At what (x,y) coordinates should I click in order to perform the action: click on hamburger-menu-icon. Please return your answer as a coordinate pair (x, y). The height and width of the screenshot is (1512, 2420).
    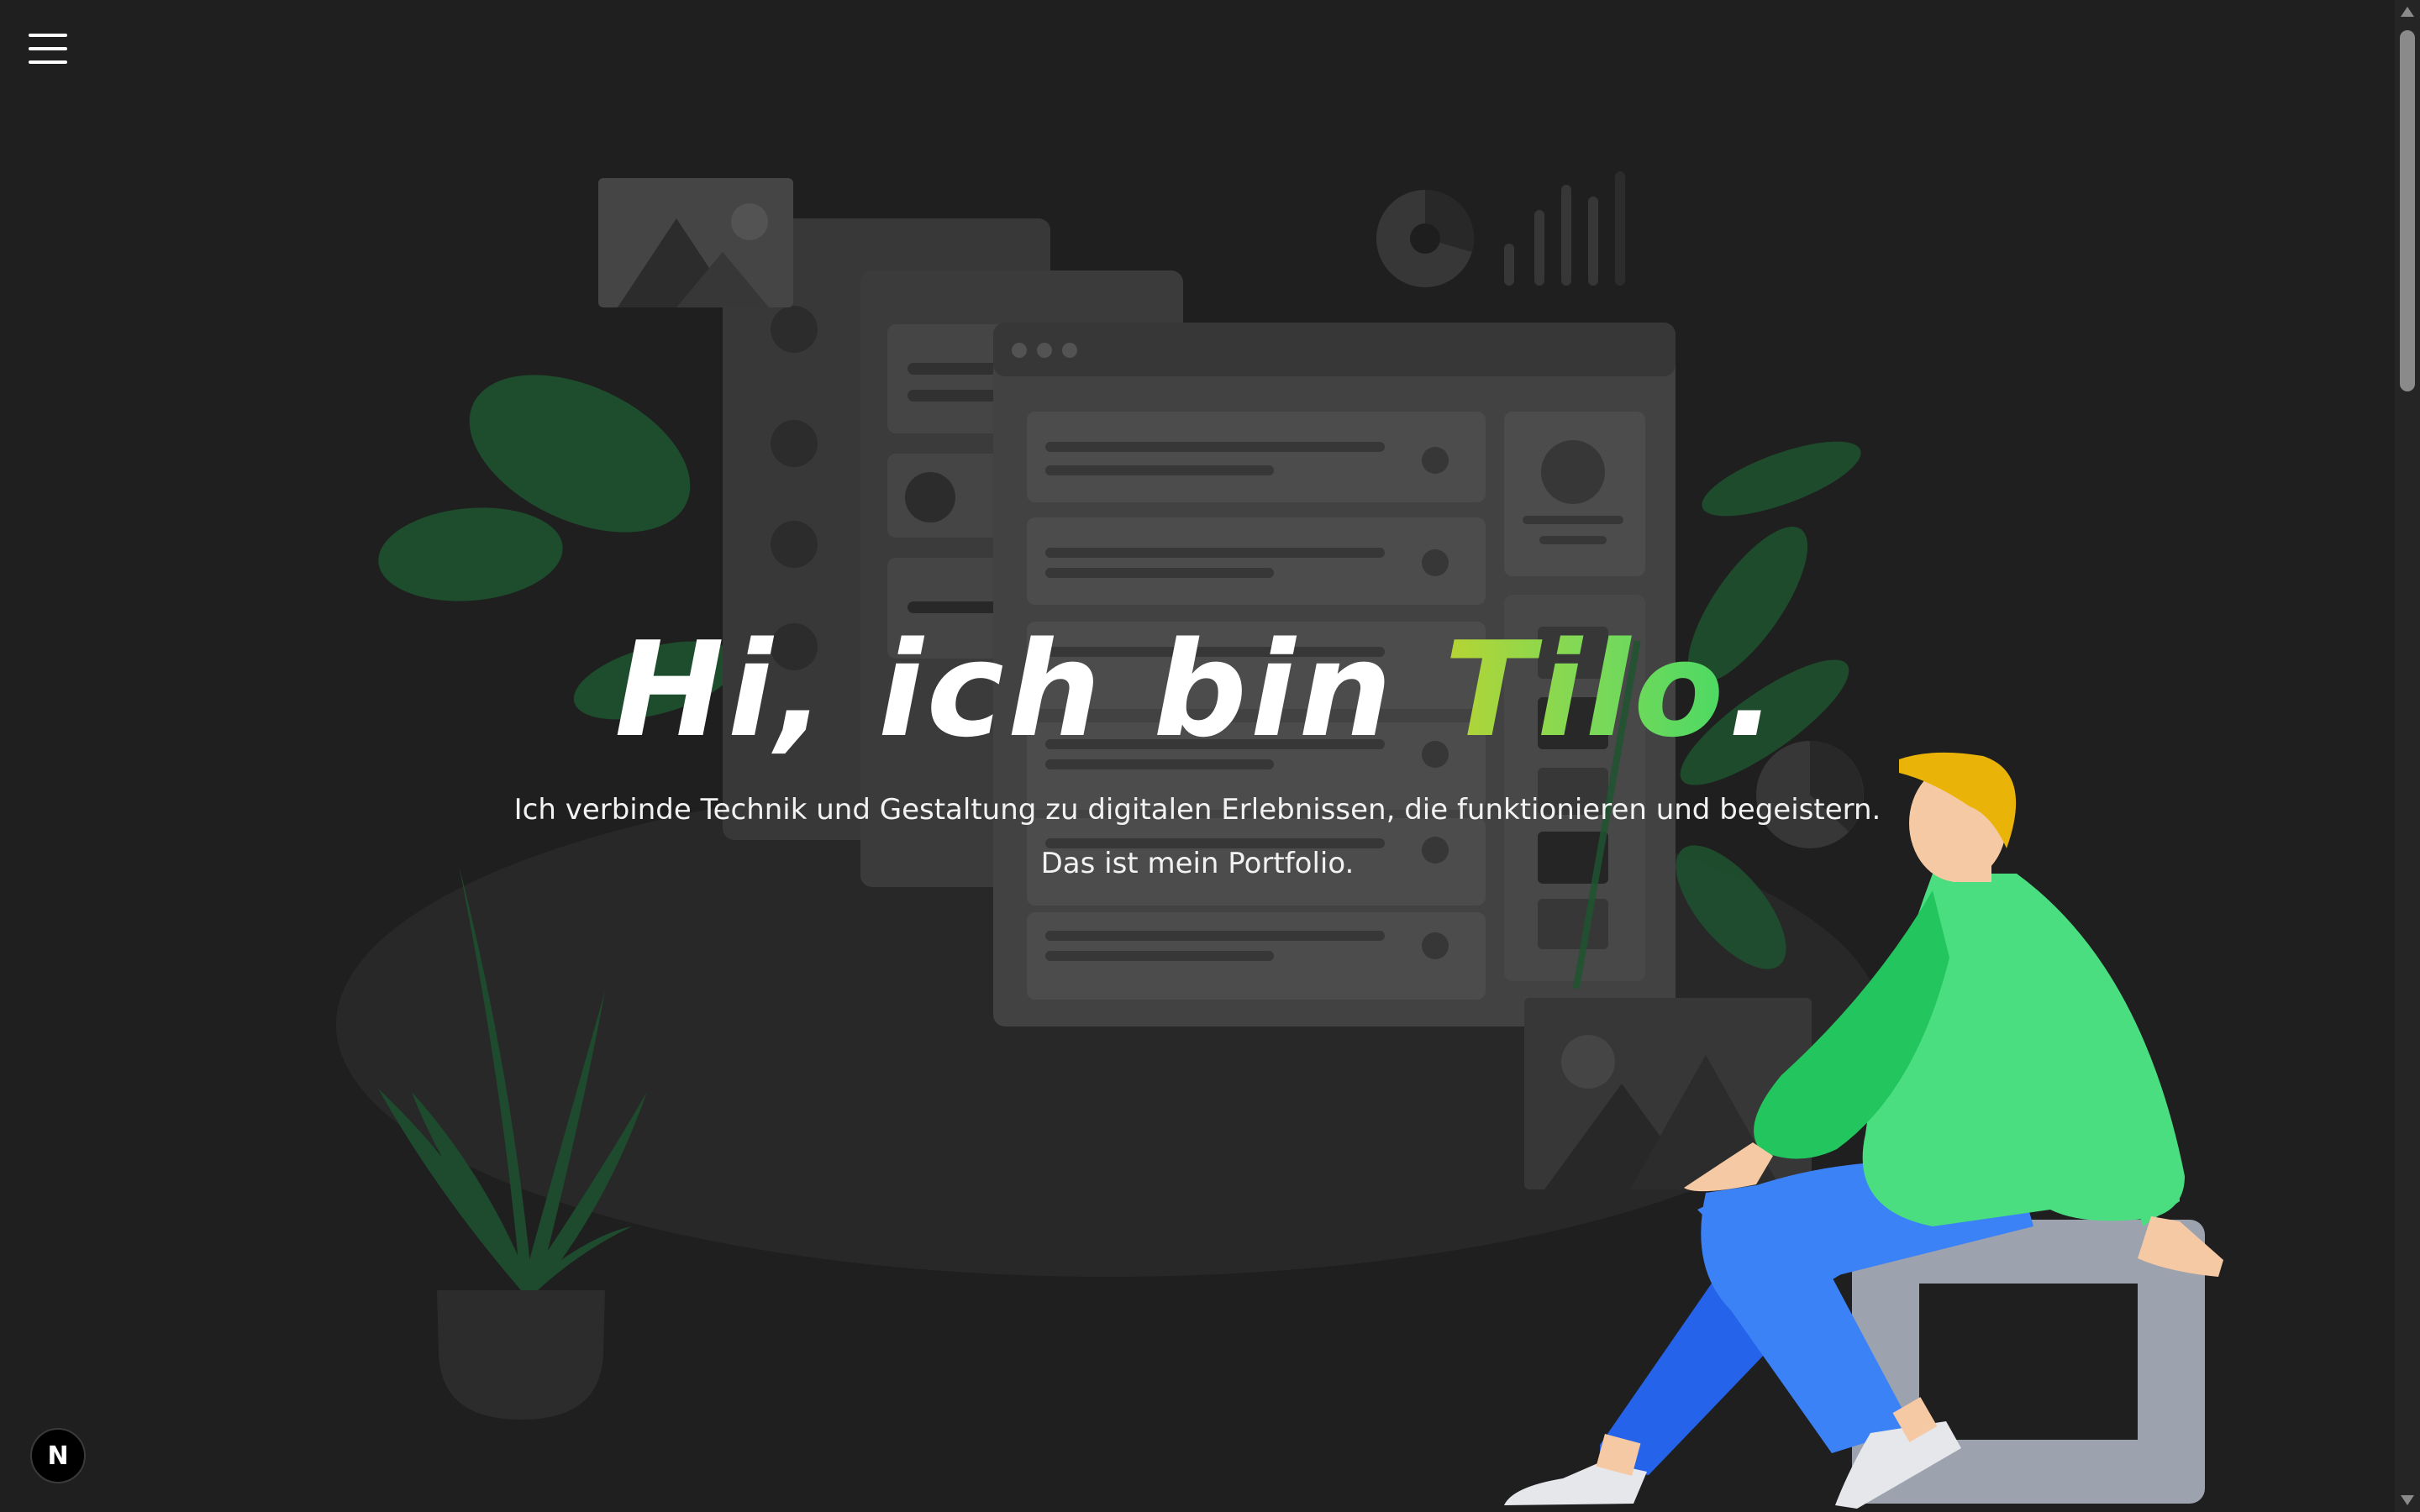
    Looking at the image, I should click on (48, 49).